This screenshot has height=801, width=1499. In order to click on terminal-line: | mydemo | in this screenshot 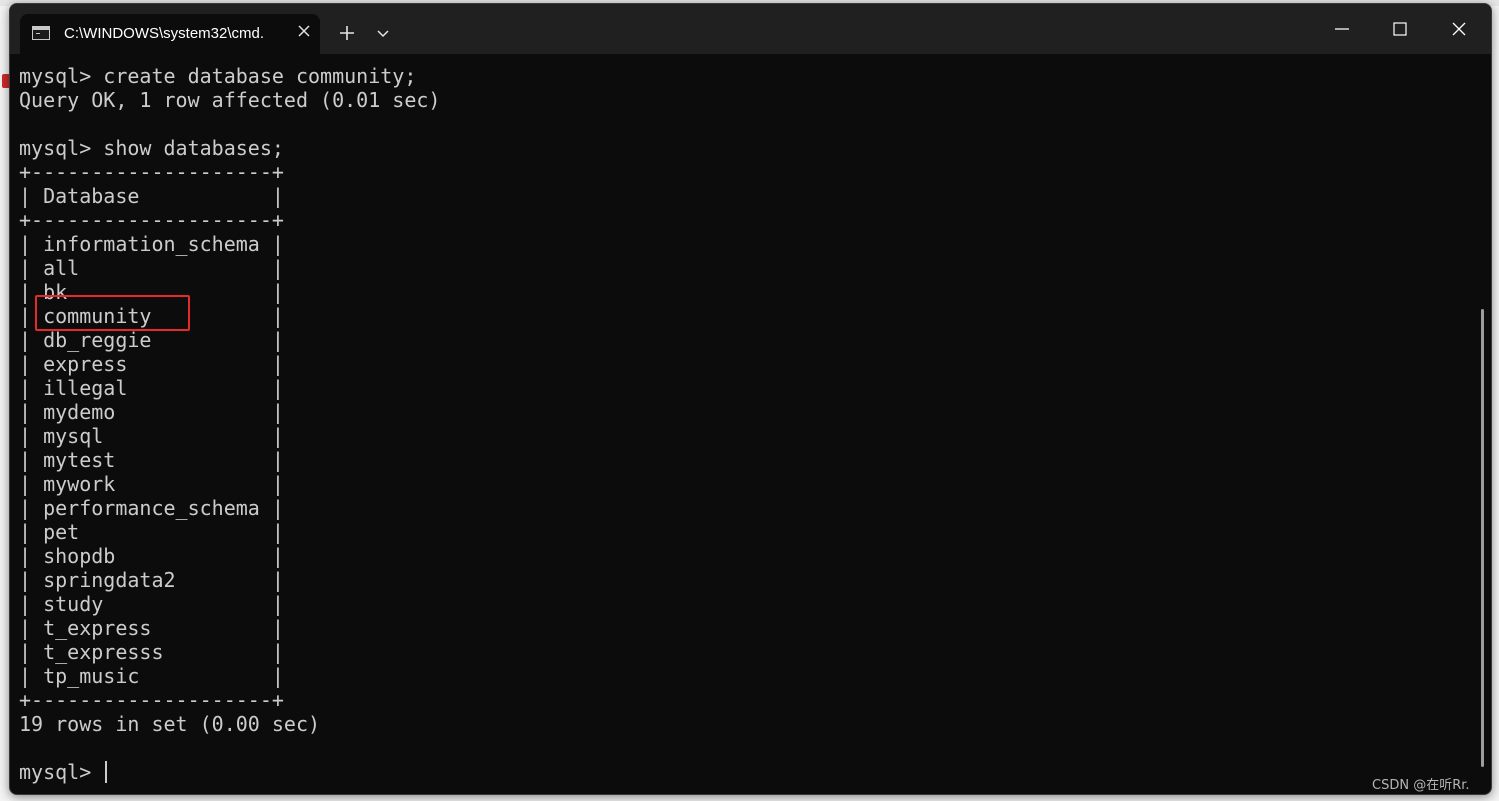, I will do `click(151, 412)`.